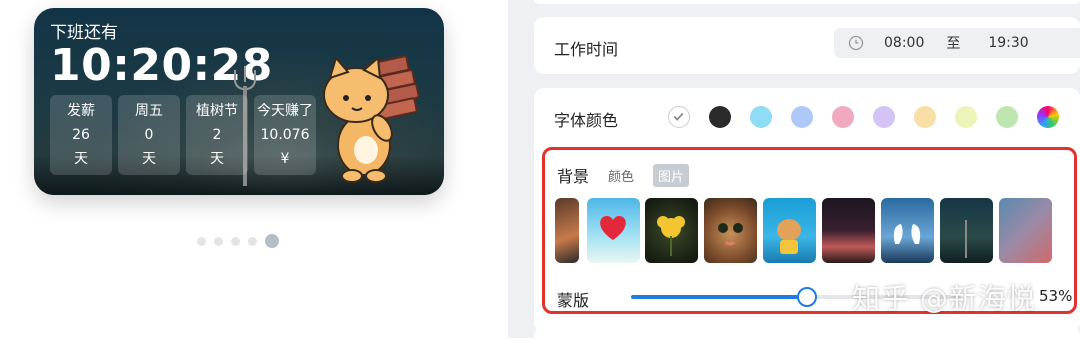 The height and width of the screenshot is (356, 1080). I want to click on swatch-pink, so click(843, 117).